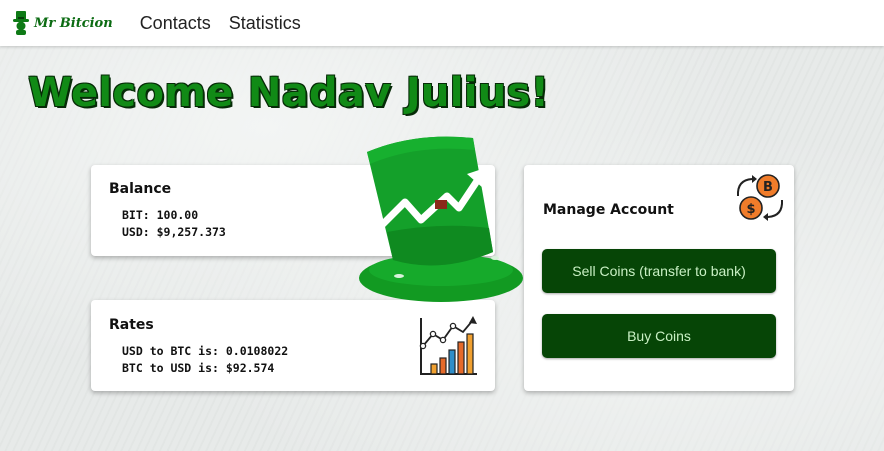  What do you see at coordinates (442, 23) in the screenshot?
I see `navbar: Mr Bitcion Contacts Statistics` at bounding box center [442, 23].